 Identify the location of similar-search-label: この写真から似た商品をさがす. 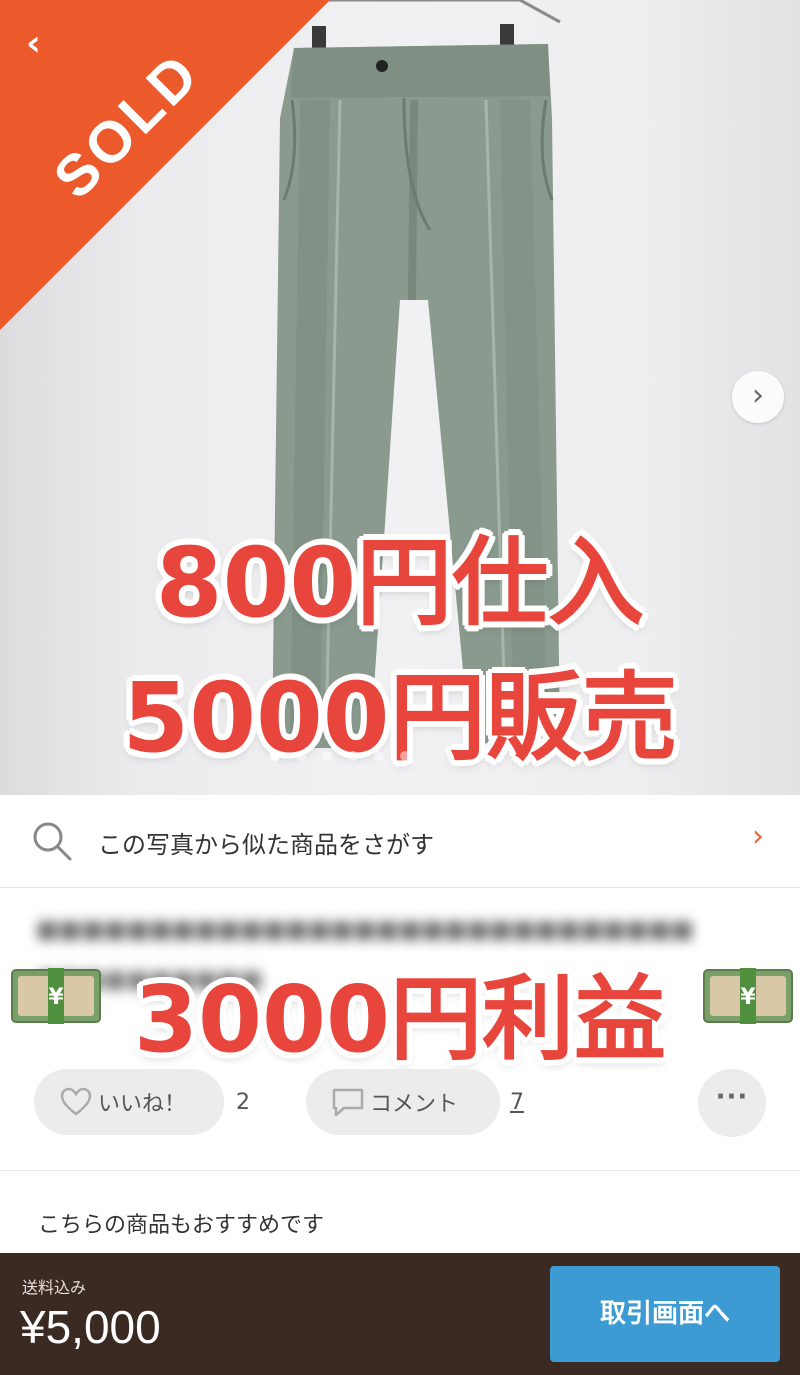
(266, 845).